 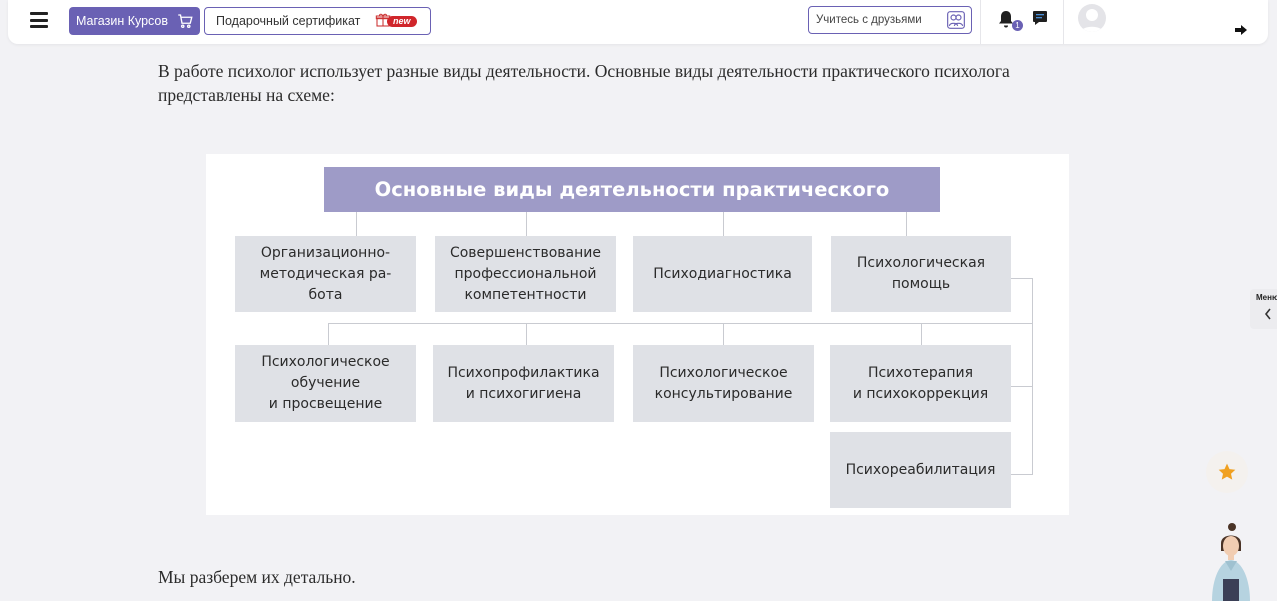 What do you see at coordinates (722, 274) in the screenshot?
I see `diagram-box: Психодиагностика` at bounding box center [722, 274].